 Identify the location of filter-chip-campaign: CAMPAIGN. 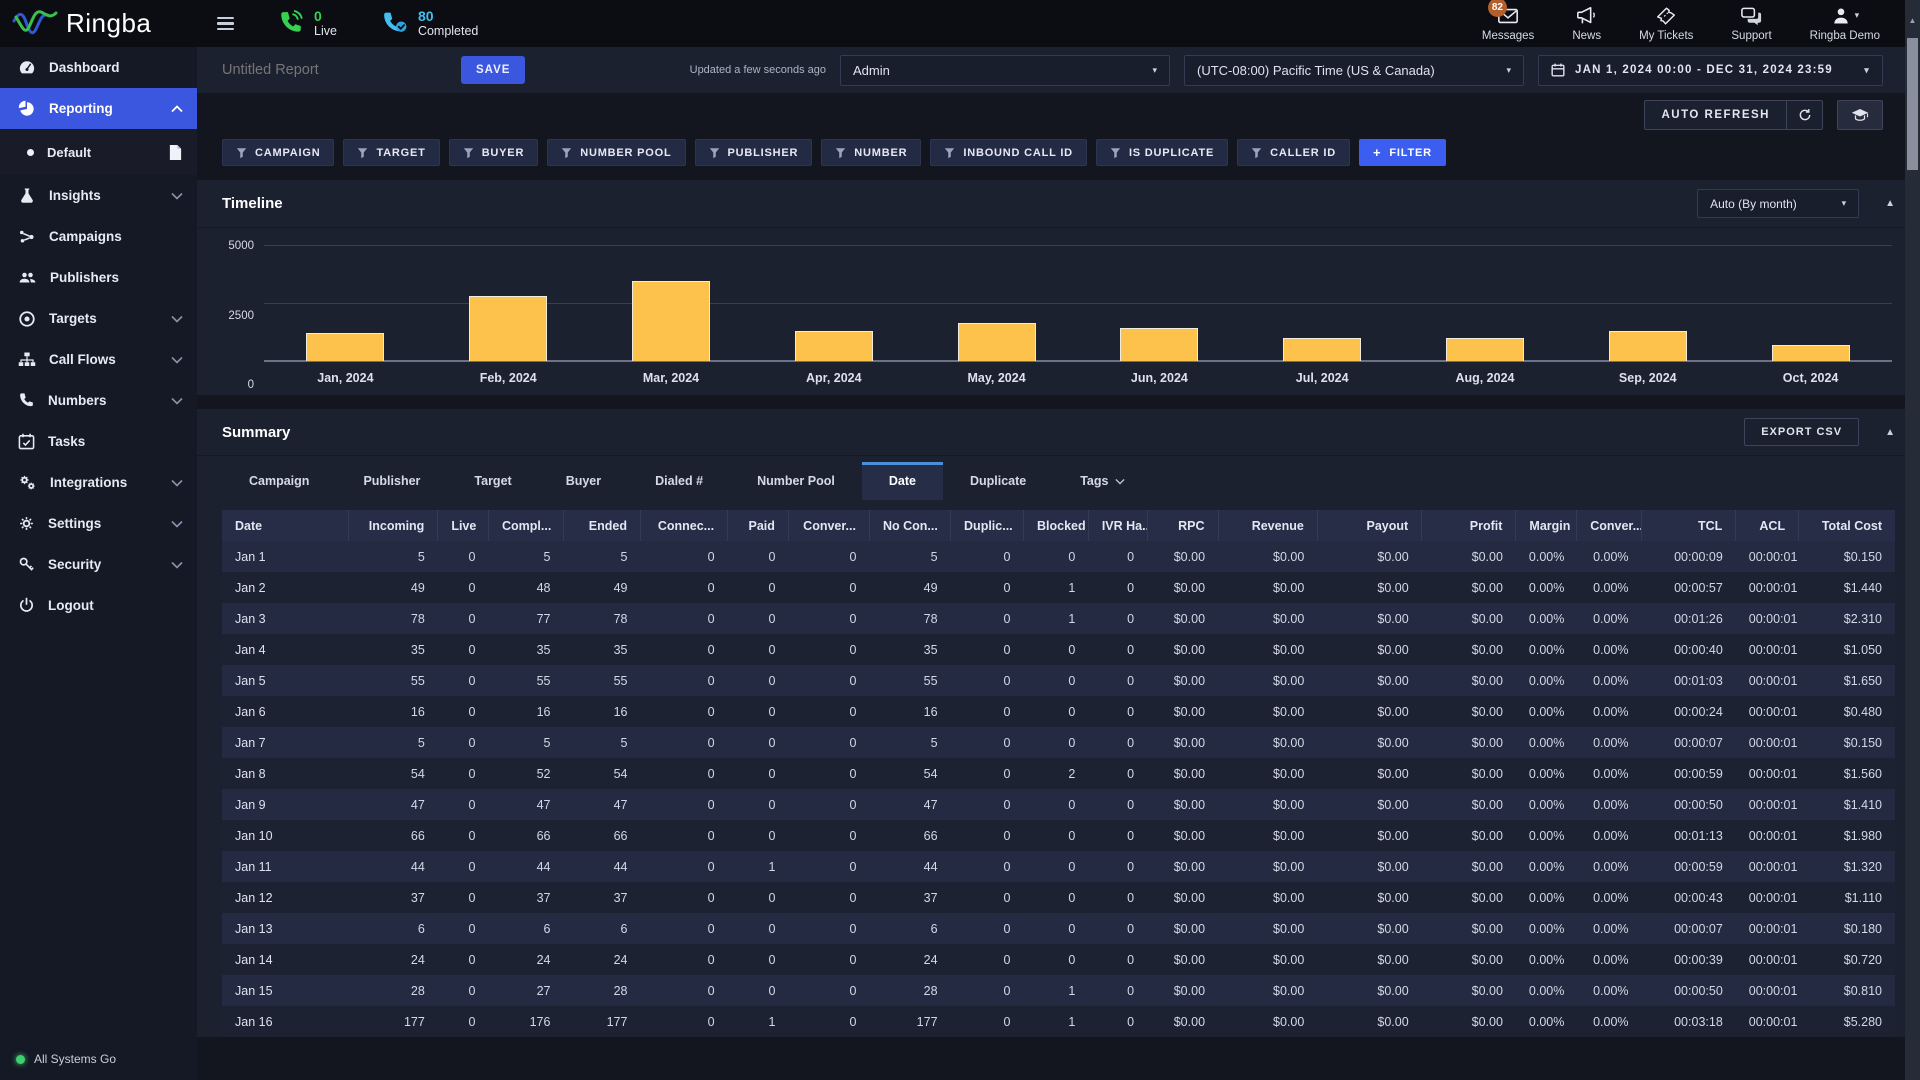
(278, 152).